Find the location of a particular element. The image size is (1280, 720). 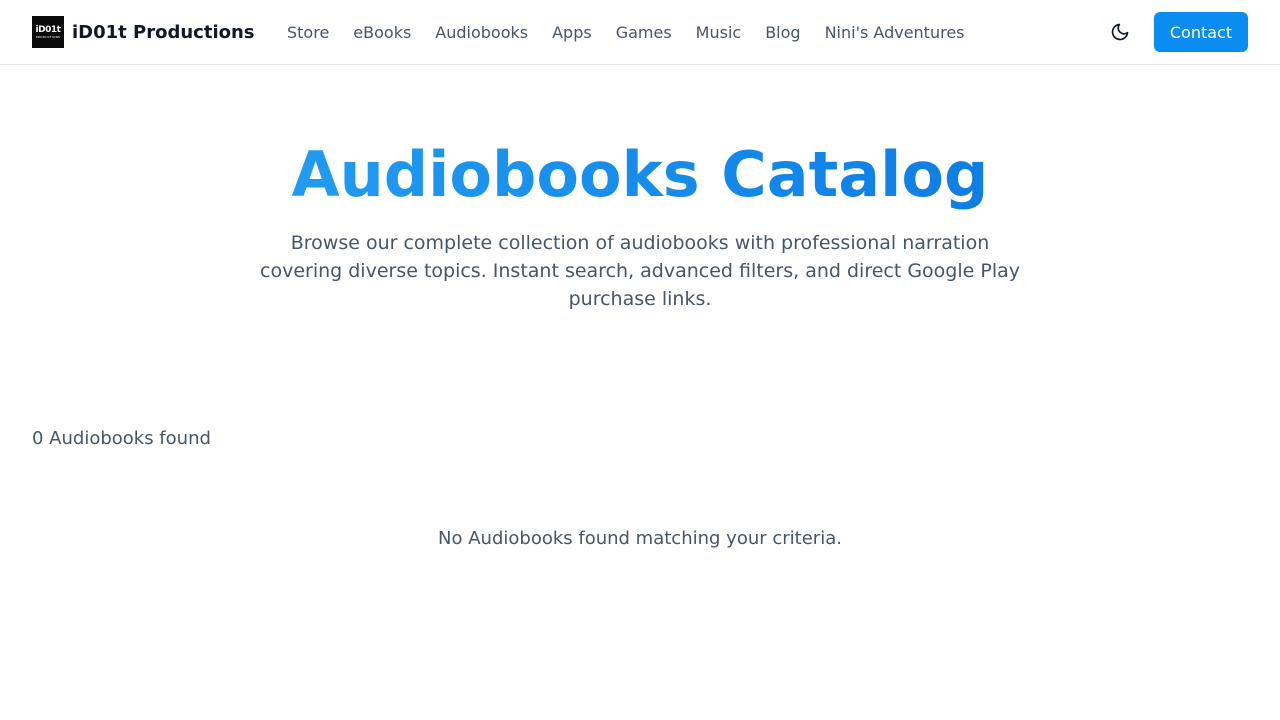

contact-button: Contact is located at coordinates (1201, 32).